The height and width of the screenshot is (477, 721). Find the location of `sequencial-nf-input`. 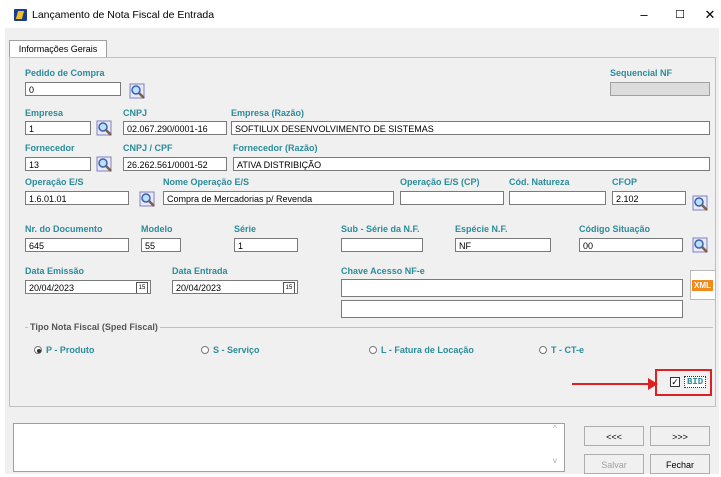

sequencial-nf-input is located at coordinates (660, 89).